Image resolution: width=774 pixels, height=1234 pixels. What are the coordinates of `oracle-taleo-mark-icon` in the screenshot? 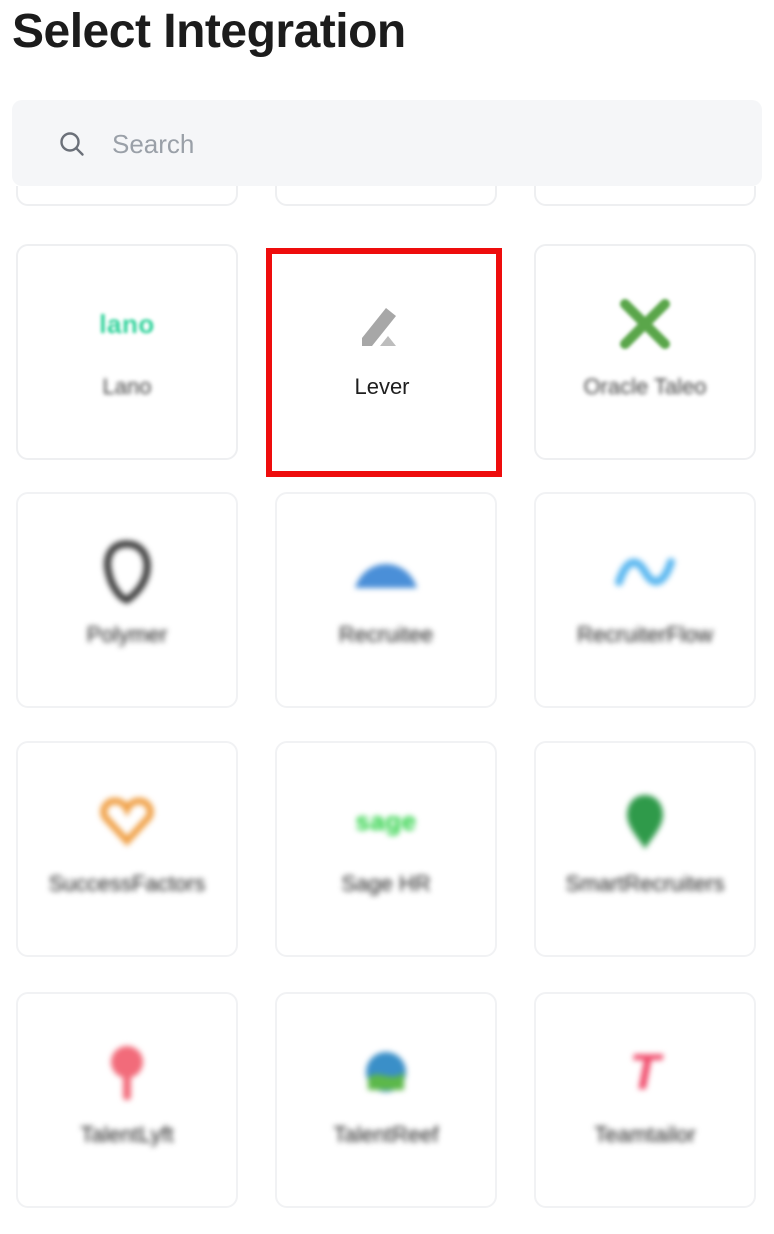 It's located at (645, 324).